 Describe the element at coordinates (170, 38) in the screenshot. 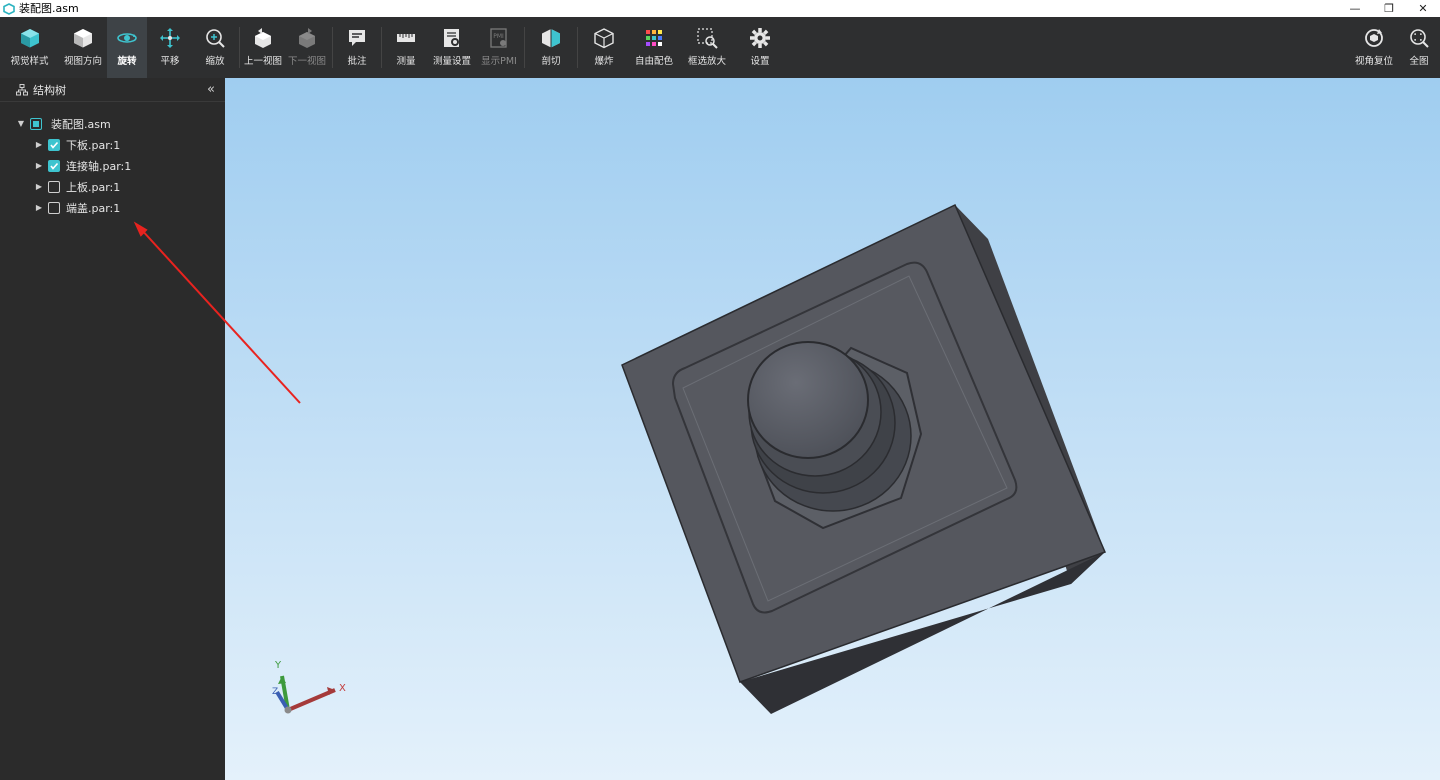

I see `pan-icon` at that location.